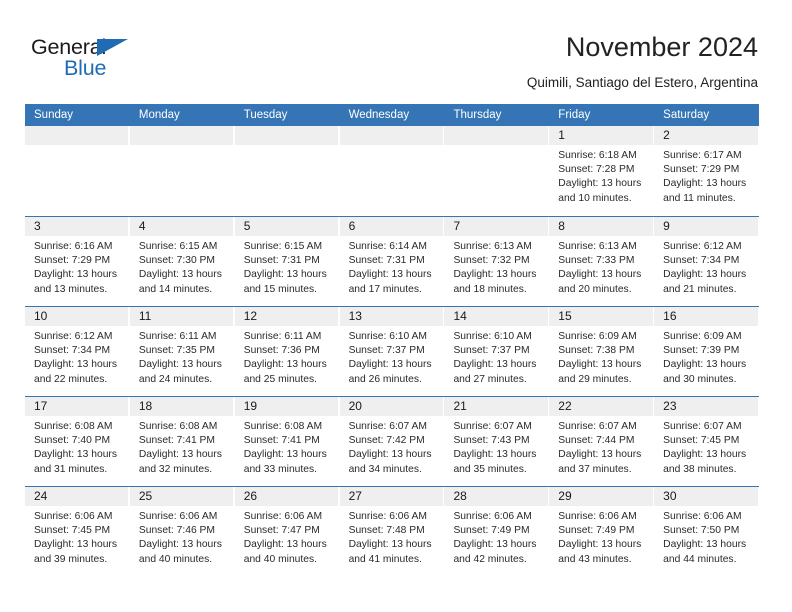 Image resolution: width=792 pixels, height=612 pixels. What do you see at coordinates (601, 226) in the screenshot?
I see `calendar-day-number-band: 8` at bounding box center [601, 226].